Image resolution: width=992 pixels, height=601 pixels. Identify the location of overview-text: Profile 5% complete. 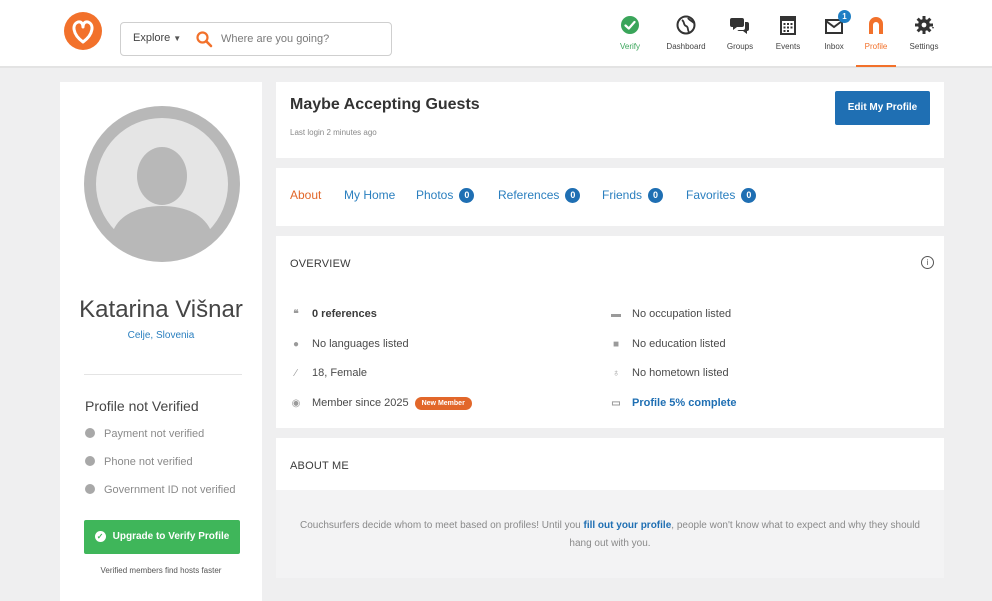
(684, 403).